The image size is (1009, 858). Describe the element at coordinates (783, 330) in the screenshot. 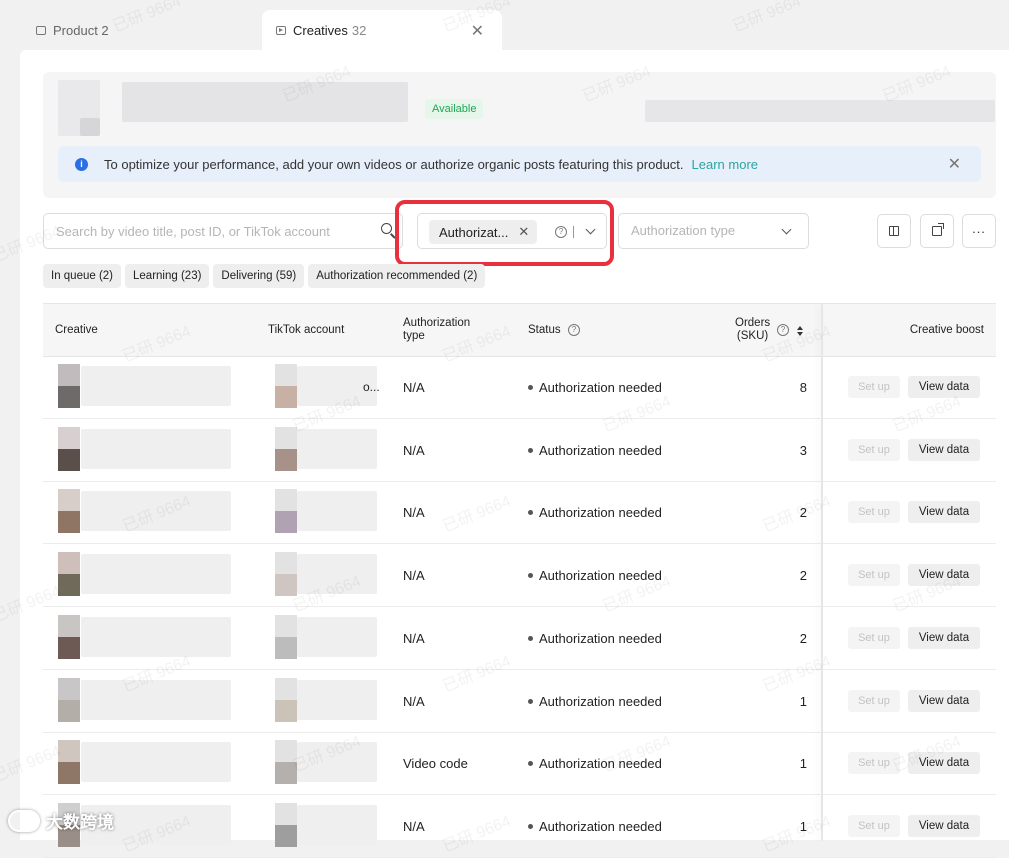

I see `orders-help-icon: ?` at that location.